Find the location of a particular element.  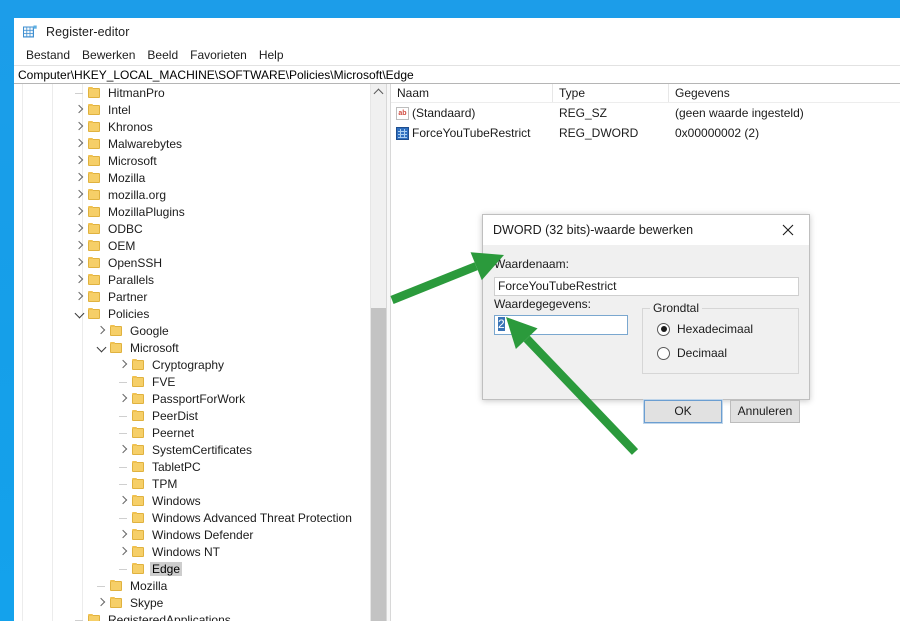

tree-item-label: Policies is located at coordinates (129, 313).